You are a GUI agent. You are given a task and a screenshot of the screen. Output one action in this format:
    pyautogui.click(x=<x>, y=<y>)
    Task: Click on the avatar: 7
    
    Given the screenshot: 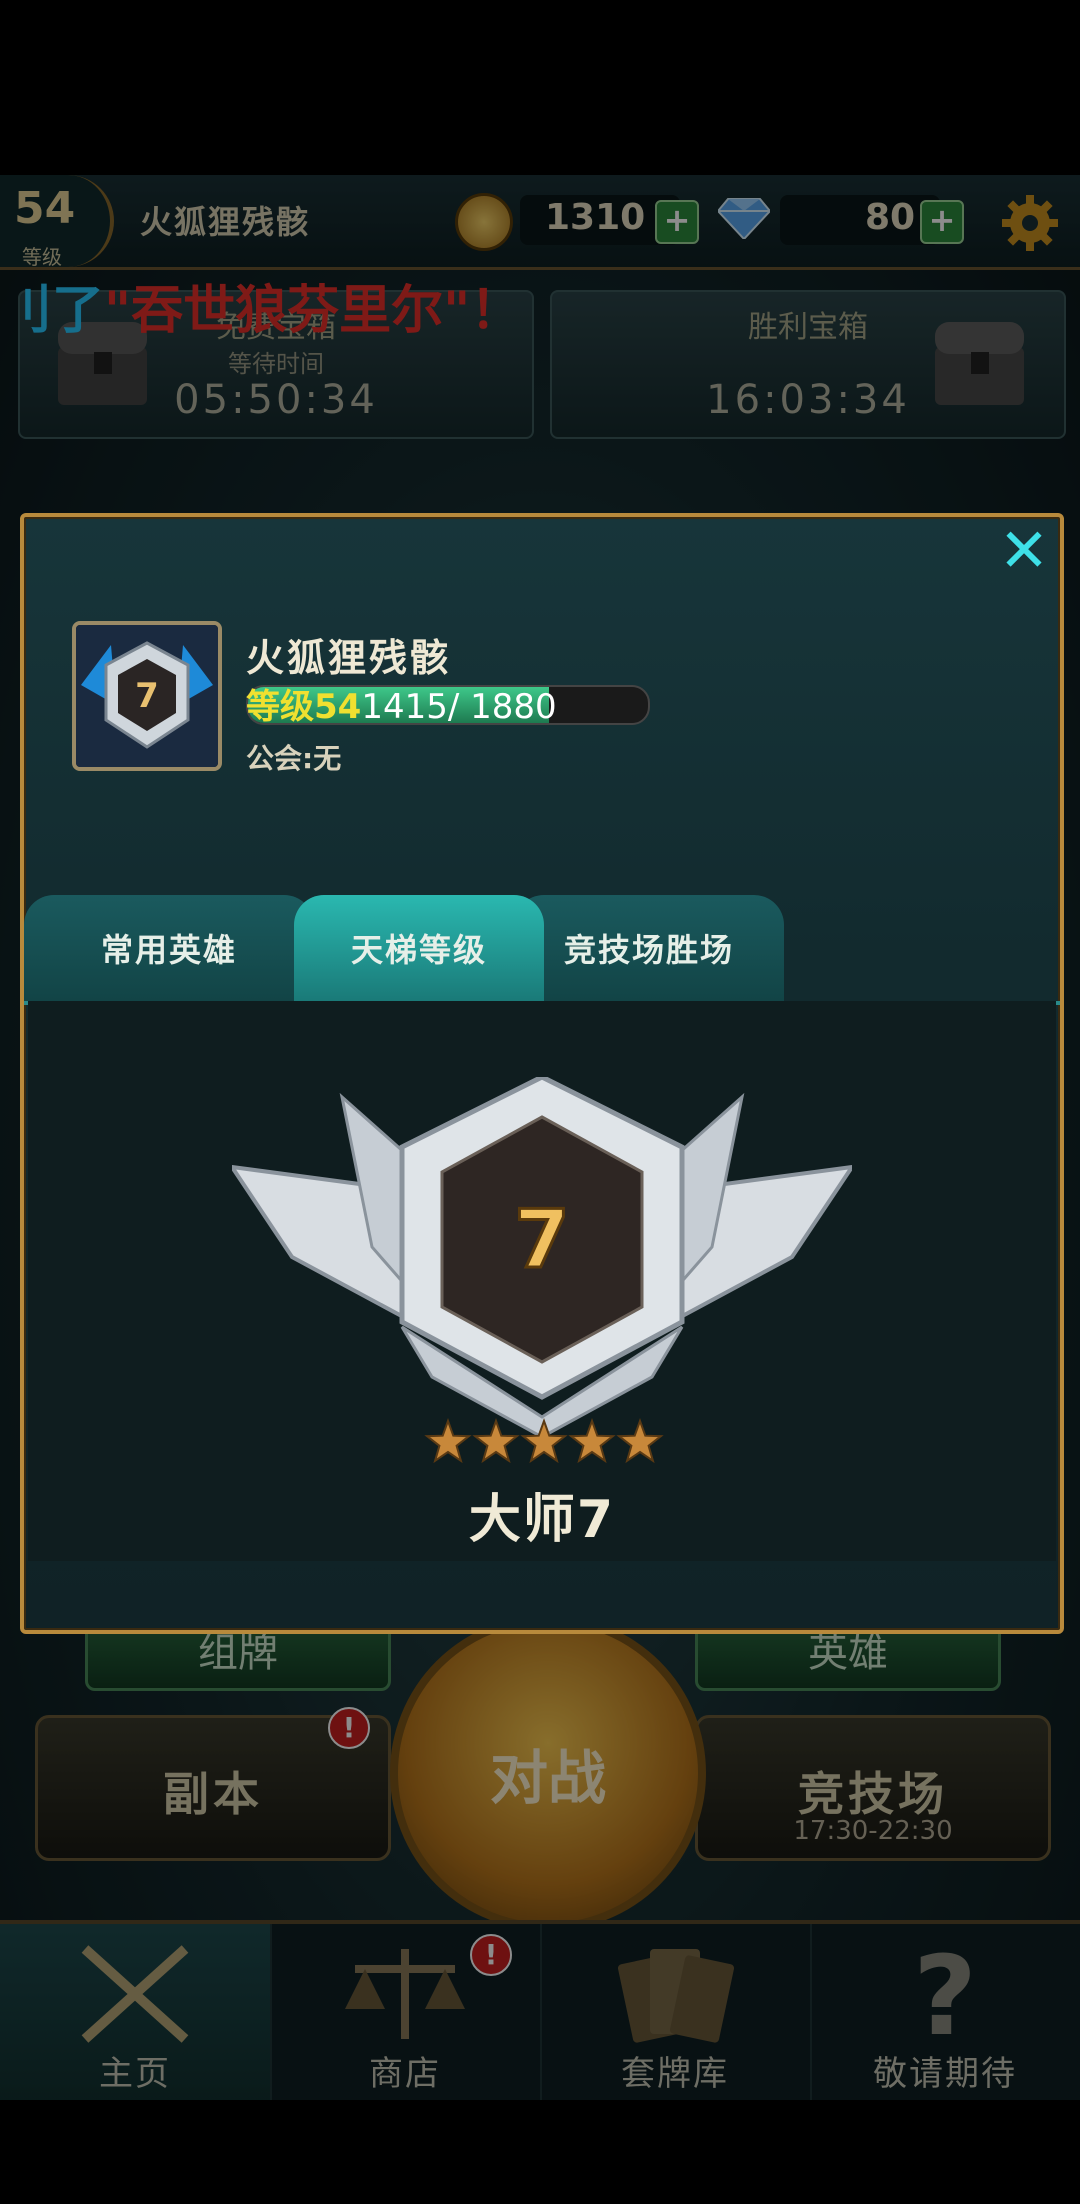 What is the action you would take?
    pyautogui.click(x=147, y=696)
    